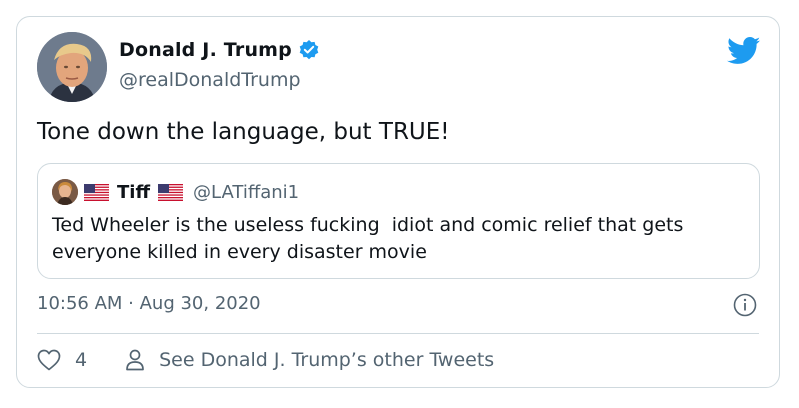 This screenshot has height=408, width=799. What do you see at coordinates (81, 360) in the screenshot?
I see `like-count: 4` at bounding box center [81, 360].